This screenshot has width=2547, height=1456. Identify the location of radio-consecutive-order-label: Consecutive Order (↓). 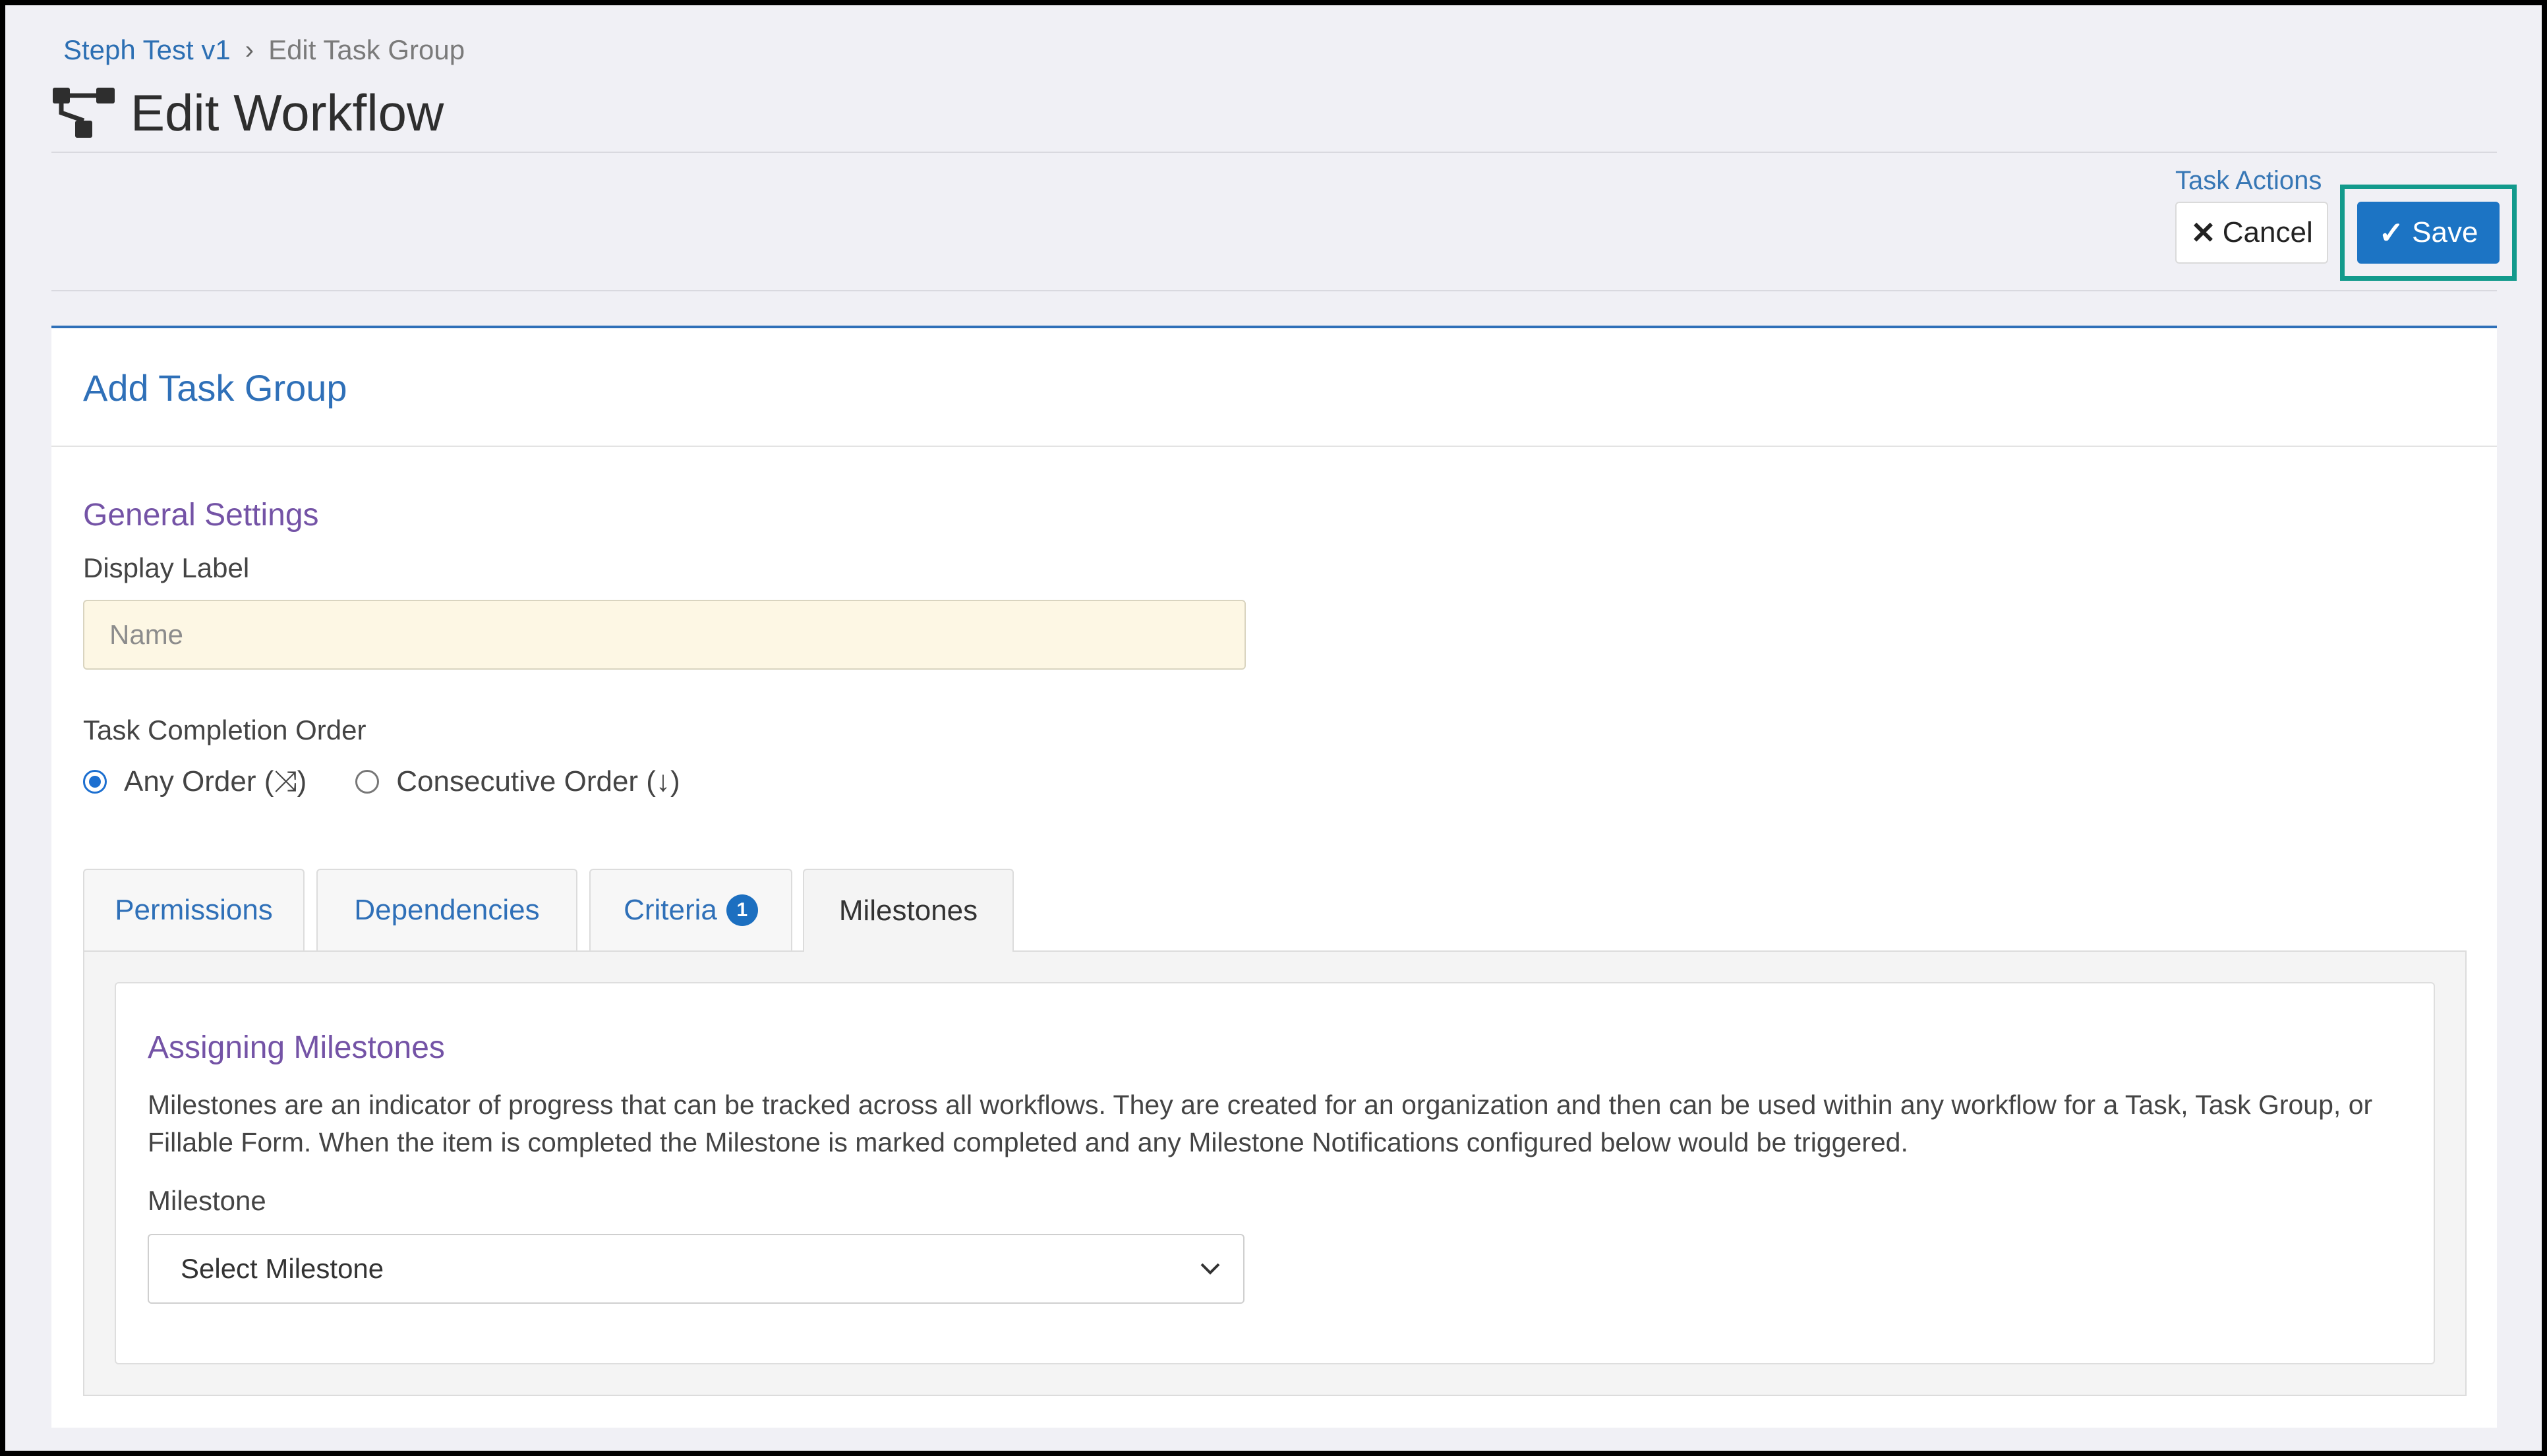
(538, 782).